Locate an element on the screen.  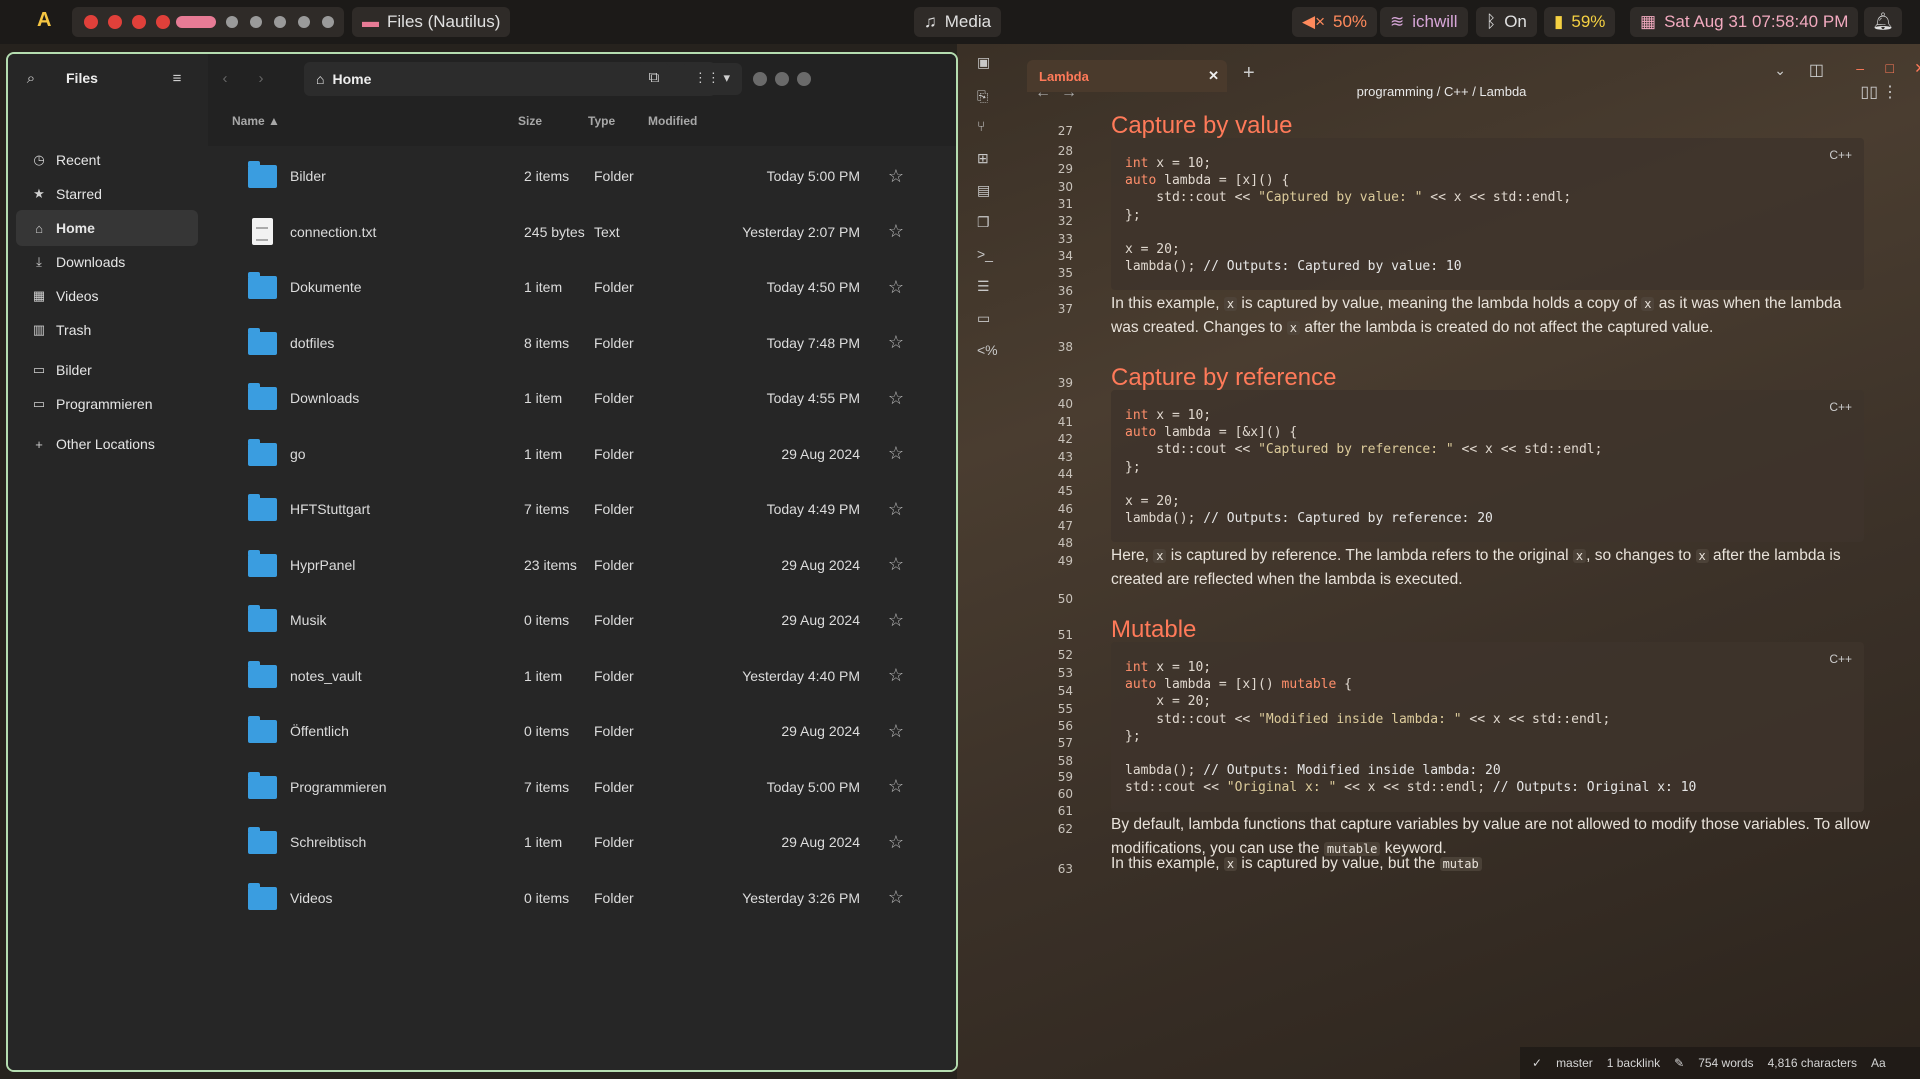
search-icon: ⌕ is located at coordinates (31, 79).